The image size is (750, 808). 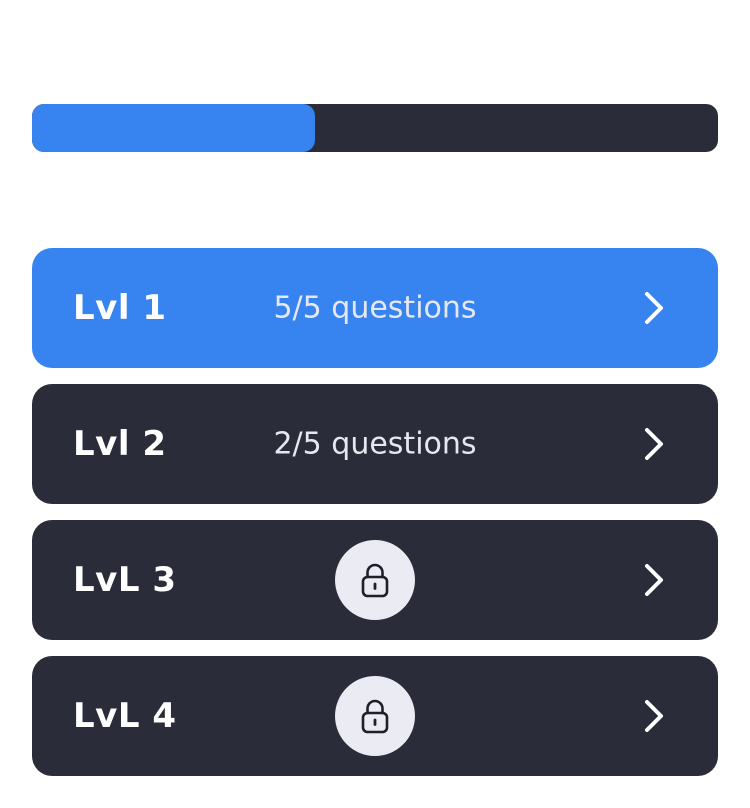 I want to click on progress-bar, so click(x=375, y=128).